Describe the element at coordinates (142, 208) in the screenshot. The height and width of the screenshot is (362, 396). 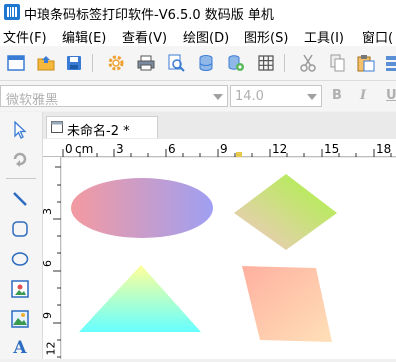
I see `ellipse-shape` at that location.